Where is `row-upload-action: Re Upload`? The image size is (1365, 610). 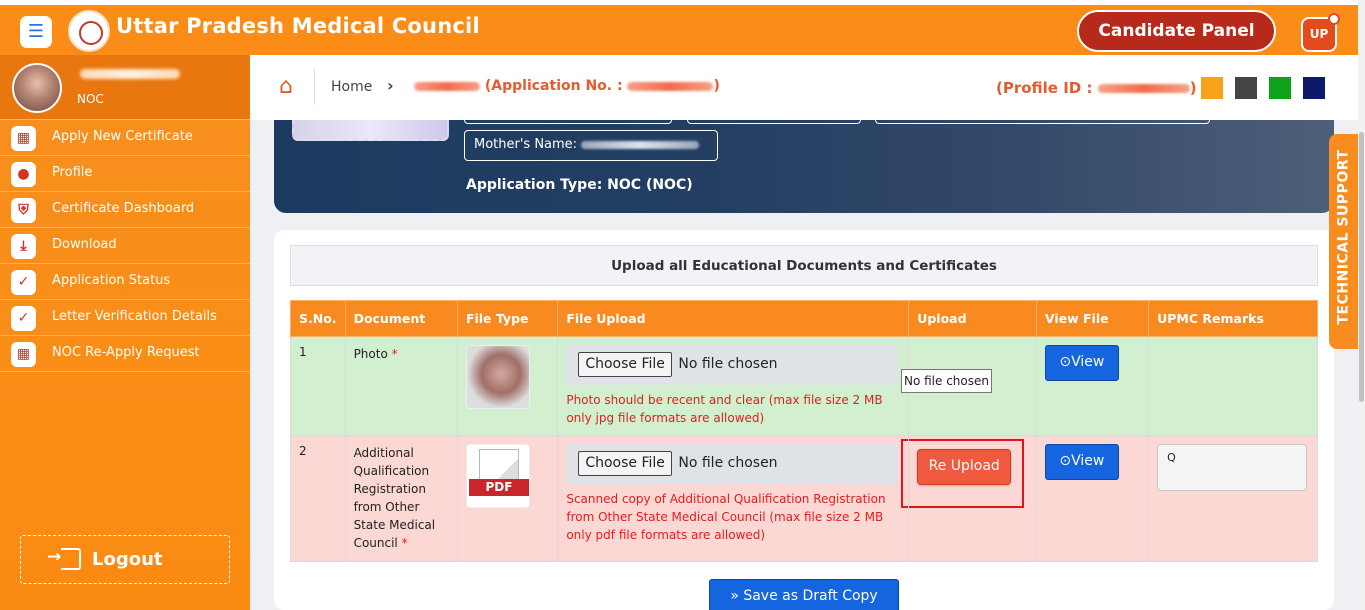
row-upload-action: Re Upload is located at coordinates (969, 498).